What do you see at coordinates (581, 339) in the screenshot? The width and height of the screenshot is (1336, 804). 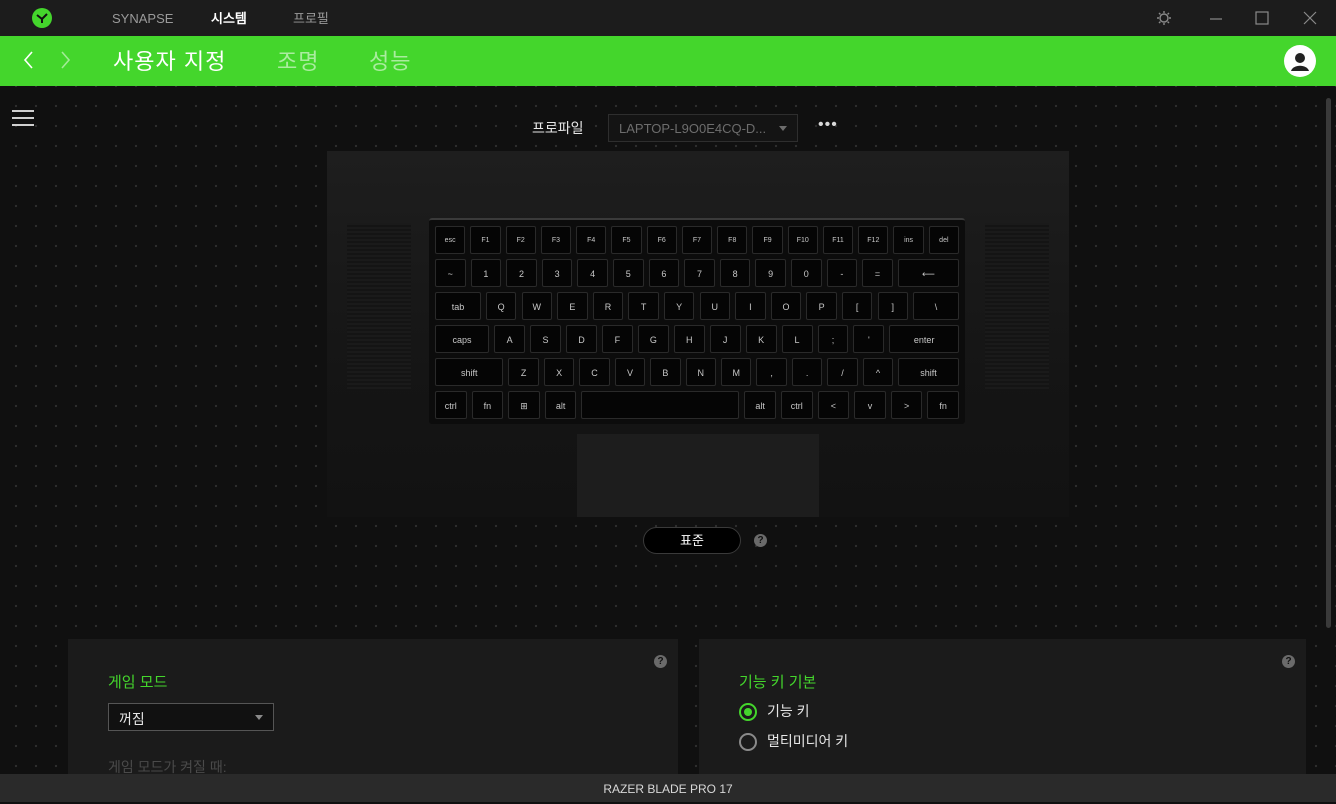 I see `keyboard-key: D` at bounding box center [581, 339].